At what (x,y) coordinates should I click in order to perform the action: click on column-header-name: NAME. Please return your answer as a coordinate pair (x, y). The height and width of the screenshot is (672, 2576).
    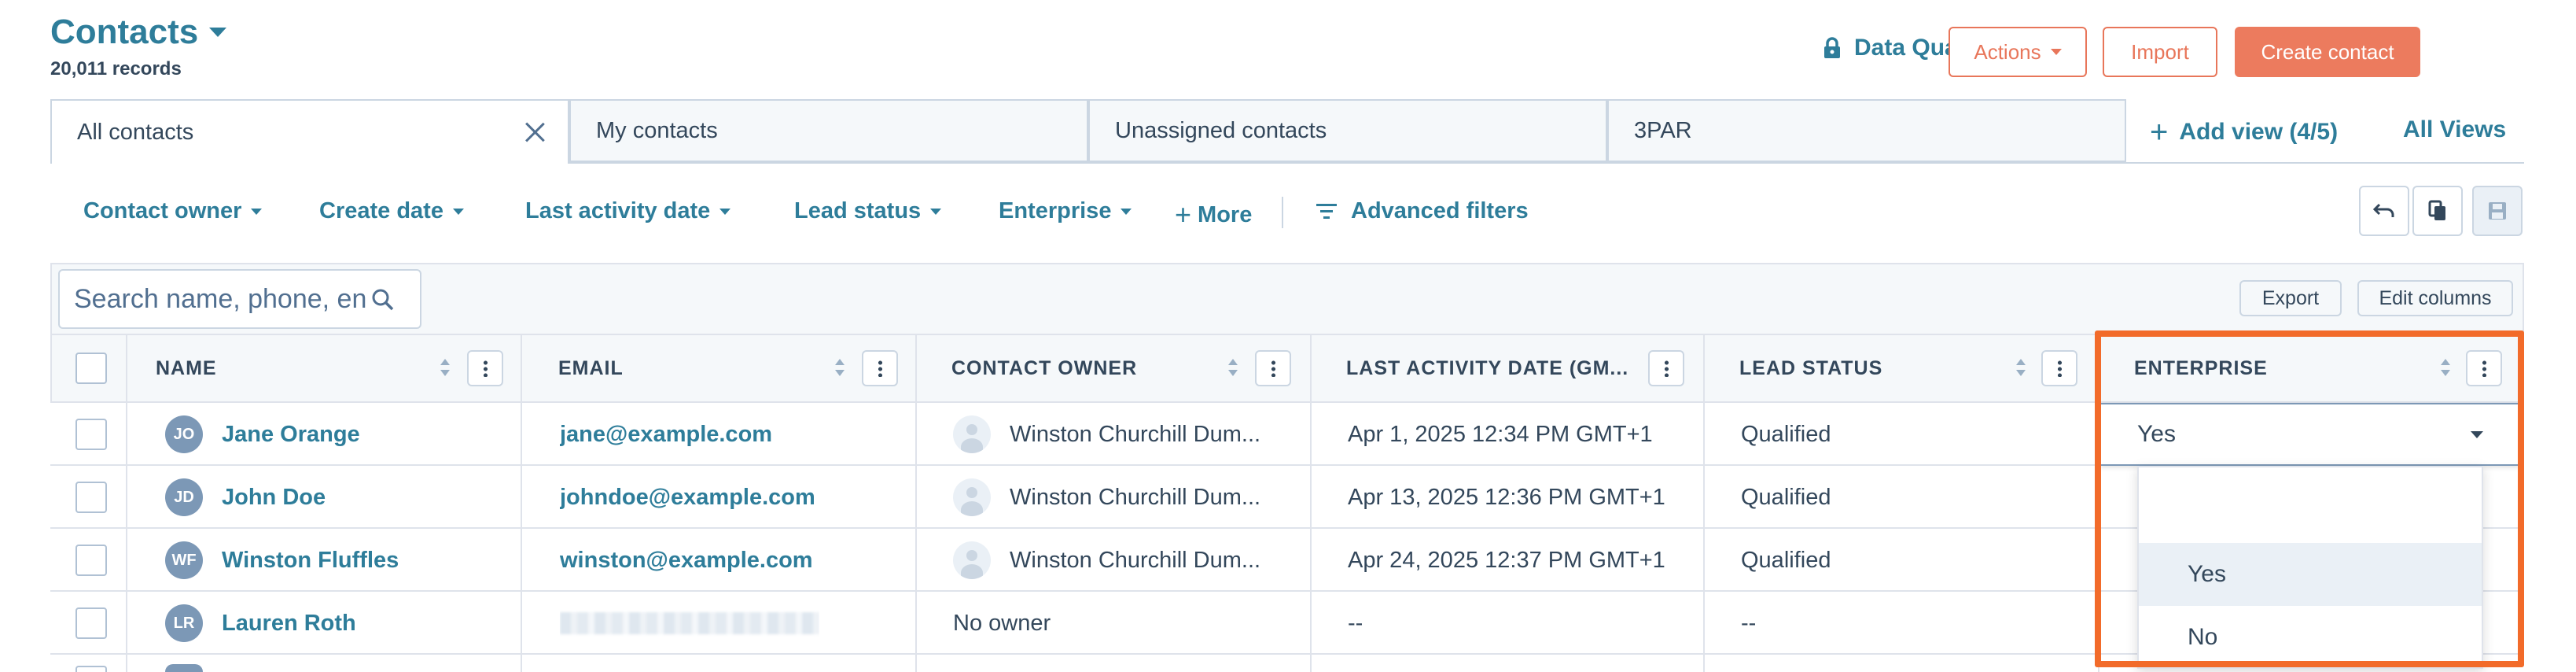
    Looking at the image, I should click on (186, 368).